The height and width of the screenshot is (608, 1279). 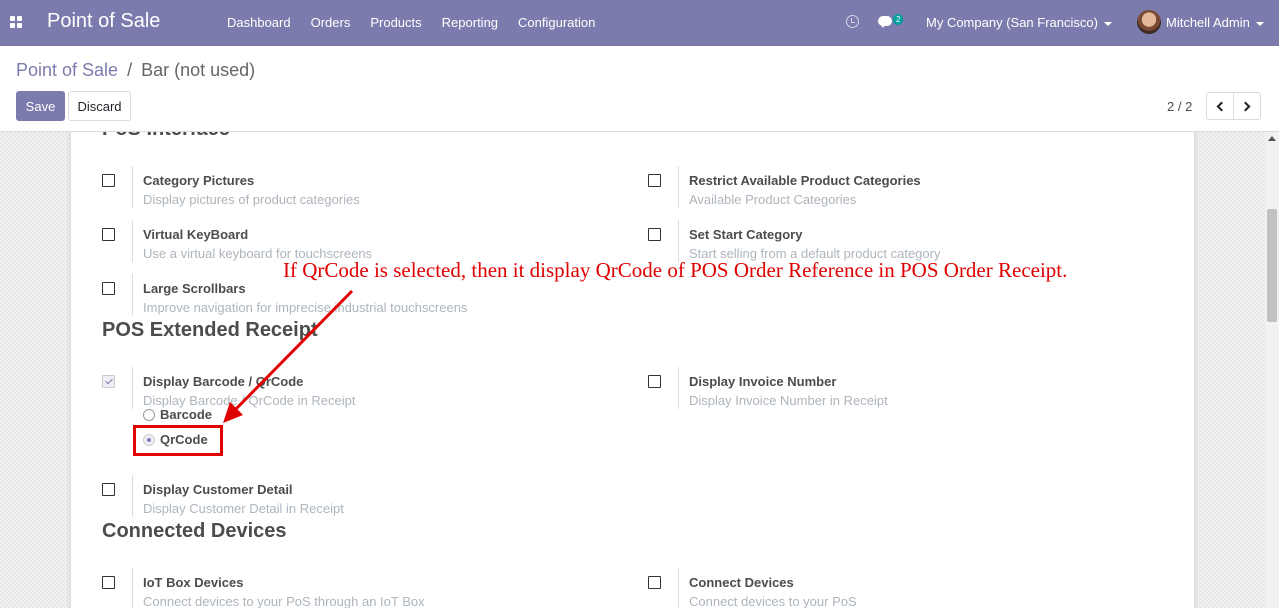 I want to click on large-scrollbars-checkbox, so click(x=108, y=288).